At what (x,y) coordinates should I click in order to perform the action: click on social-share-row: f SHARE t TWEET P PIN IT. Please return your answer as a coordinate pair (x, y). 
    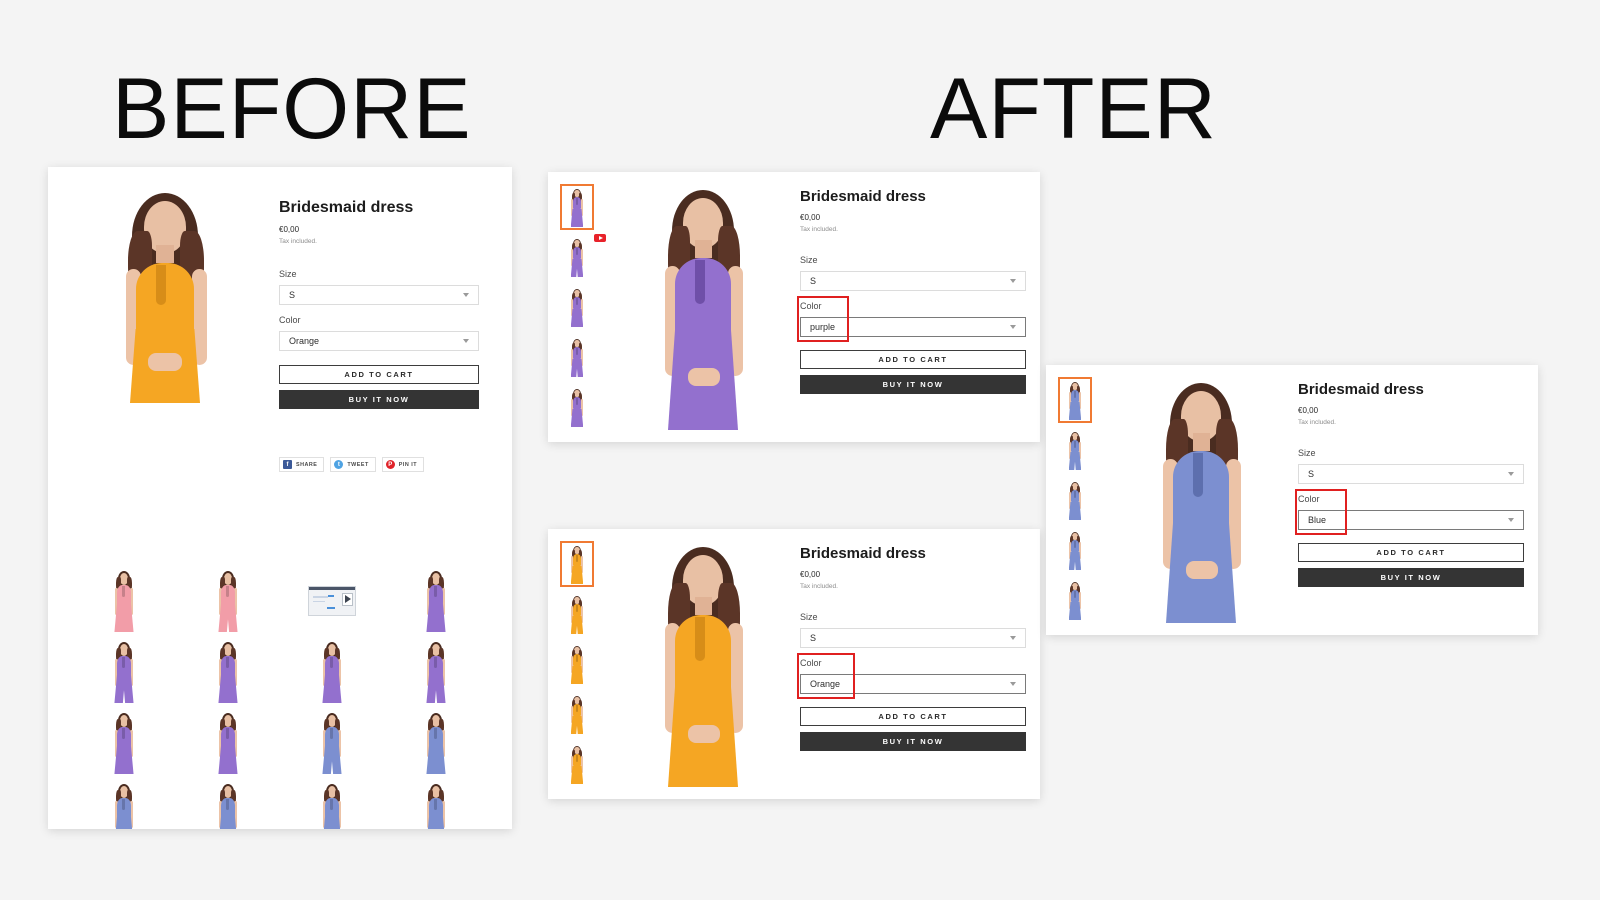
    Looking at the image, I should click on (383, 465).